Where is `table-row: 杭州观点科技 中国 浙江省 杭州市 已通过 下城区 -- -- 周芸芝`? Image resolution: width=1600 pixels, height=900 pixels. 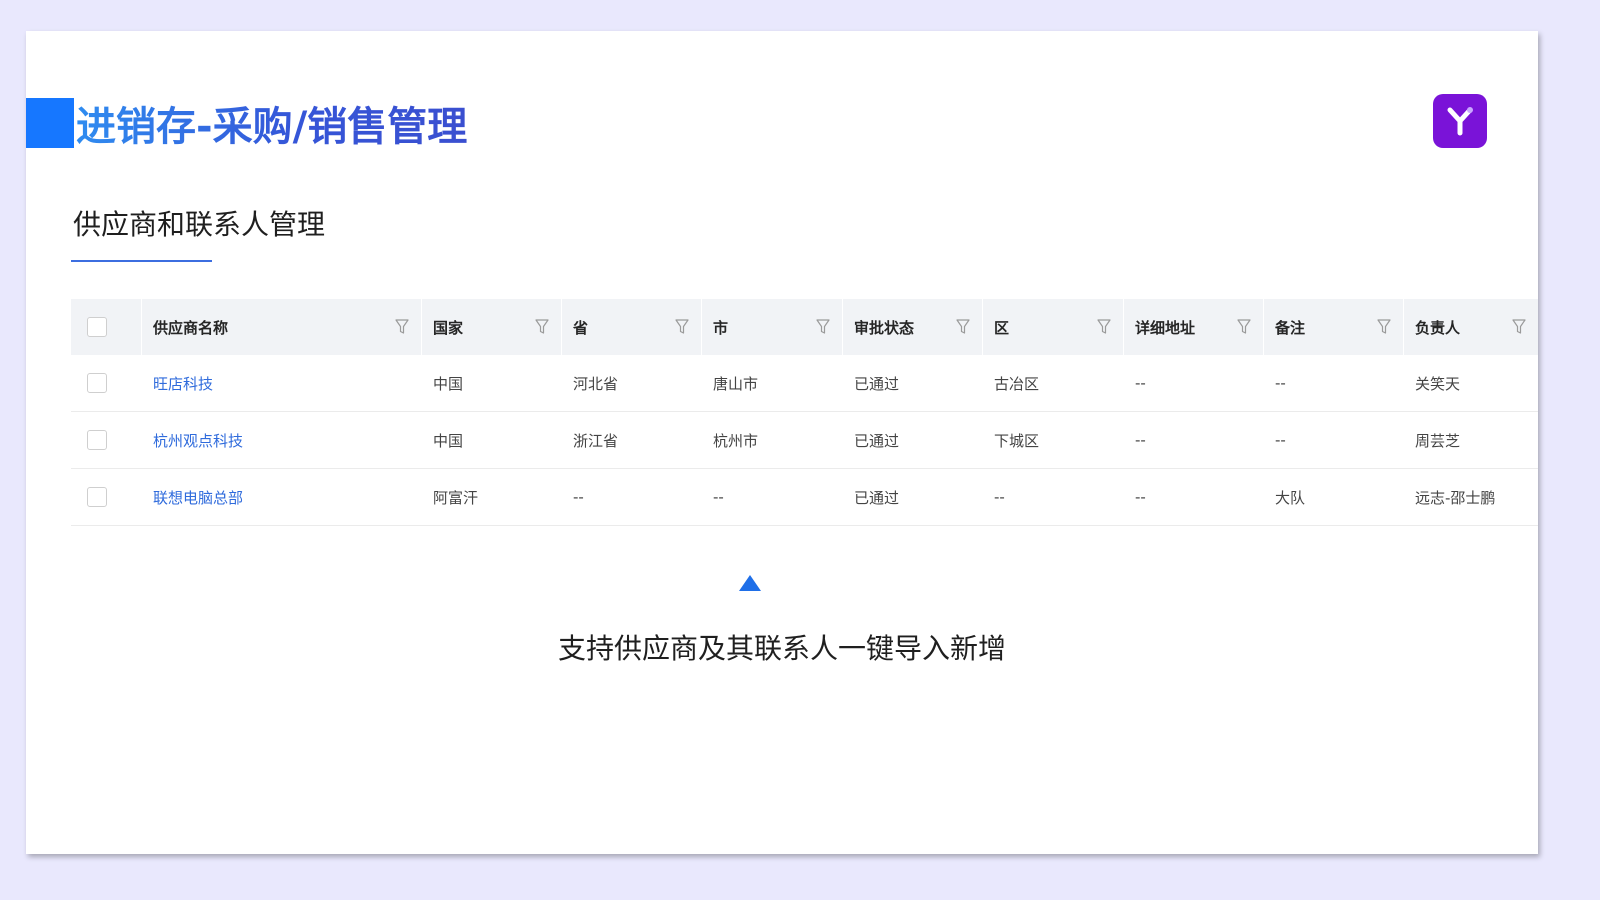
table-row: 杭州观点科技 中国 浙江省 杭州市 已通过 下城区 -- -- 周芸芝 is located at coordinates (804, 440).